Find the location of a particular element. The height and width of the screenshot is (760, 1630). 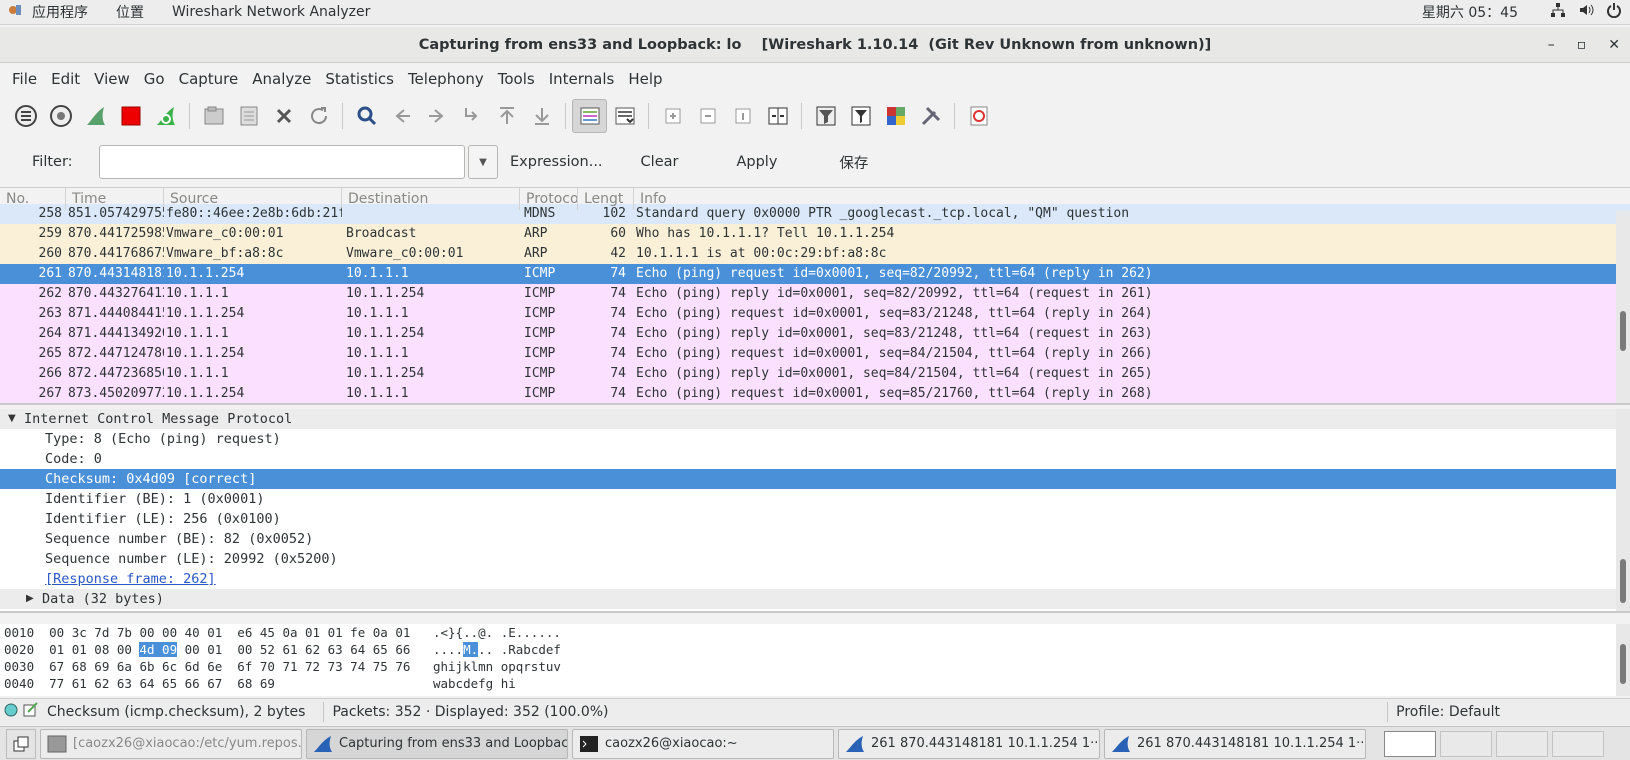

go-to-packet-button is located at coordinates (471, 116).